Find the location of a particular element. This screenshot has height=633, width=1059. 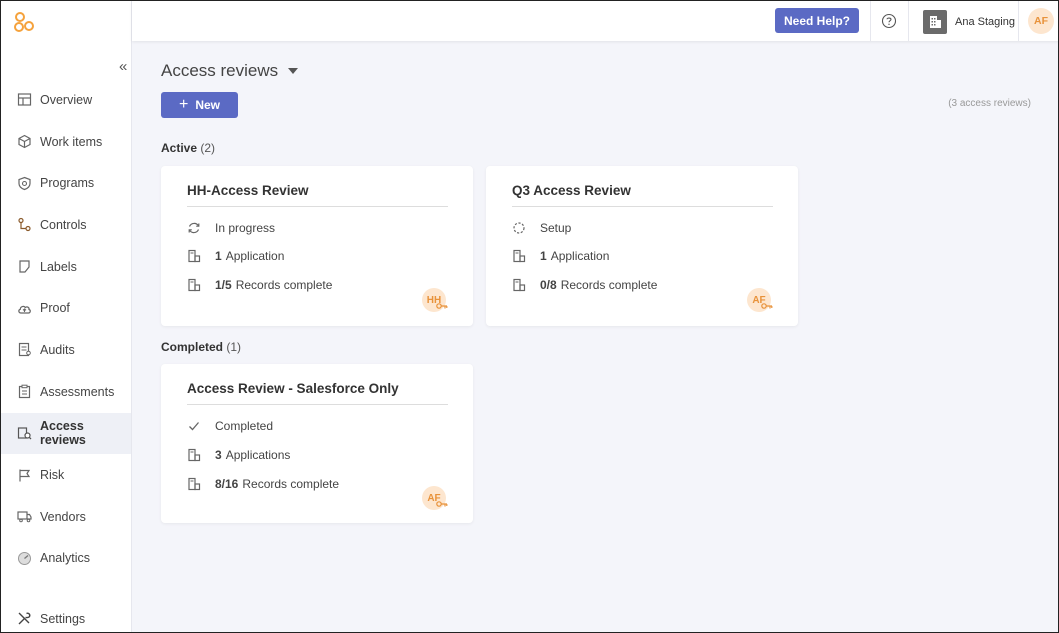

sidebar-item-label: Audits is located at coordinates (57, 349).